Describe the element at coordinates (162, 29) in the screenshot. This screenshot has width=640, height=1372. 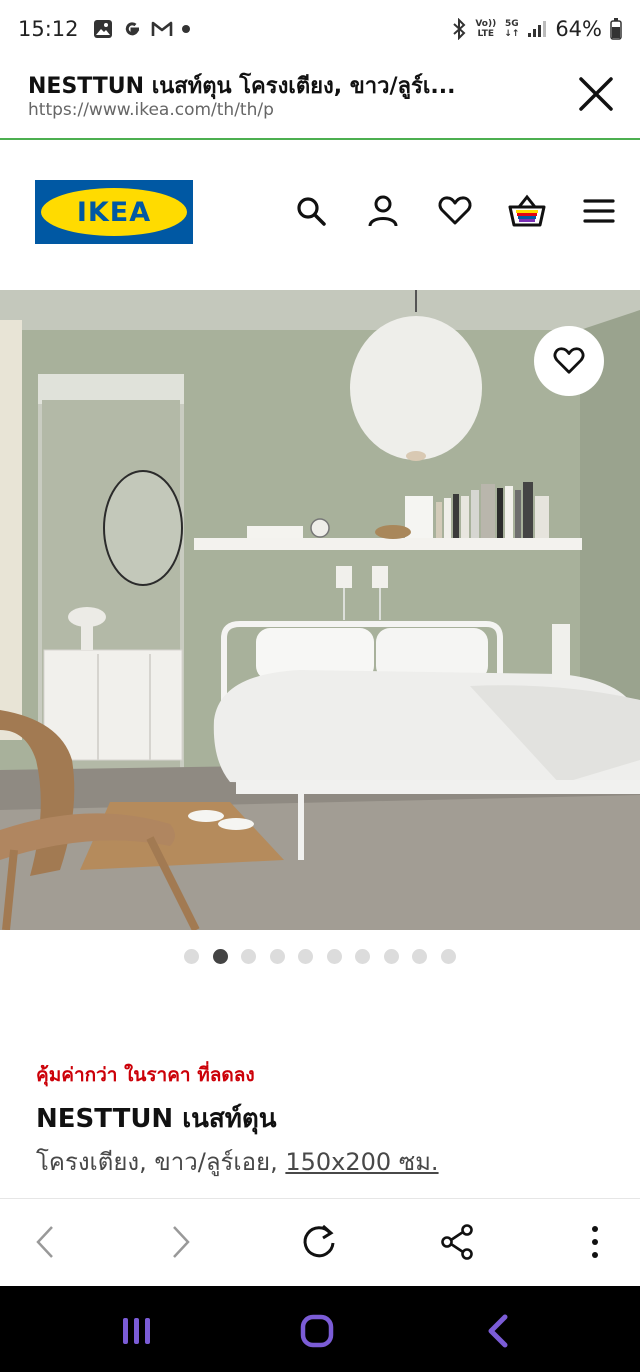
I see `gmail-icon` at that location.